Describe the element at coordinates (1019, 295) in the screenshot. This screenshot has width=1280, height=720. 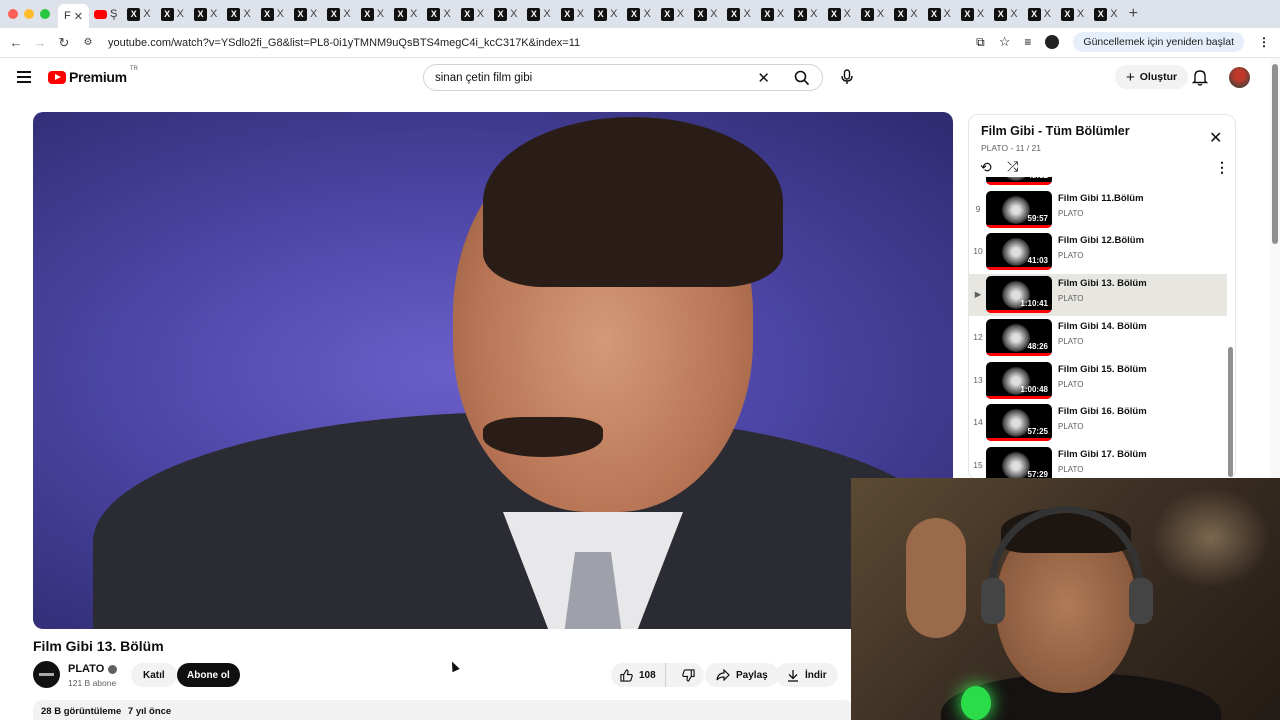
I see `playlist-item-thumbnail: 1:10:41` at that location.